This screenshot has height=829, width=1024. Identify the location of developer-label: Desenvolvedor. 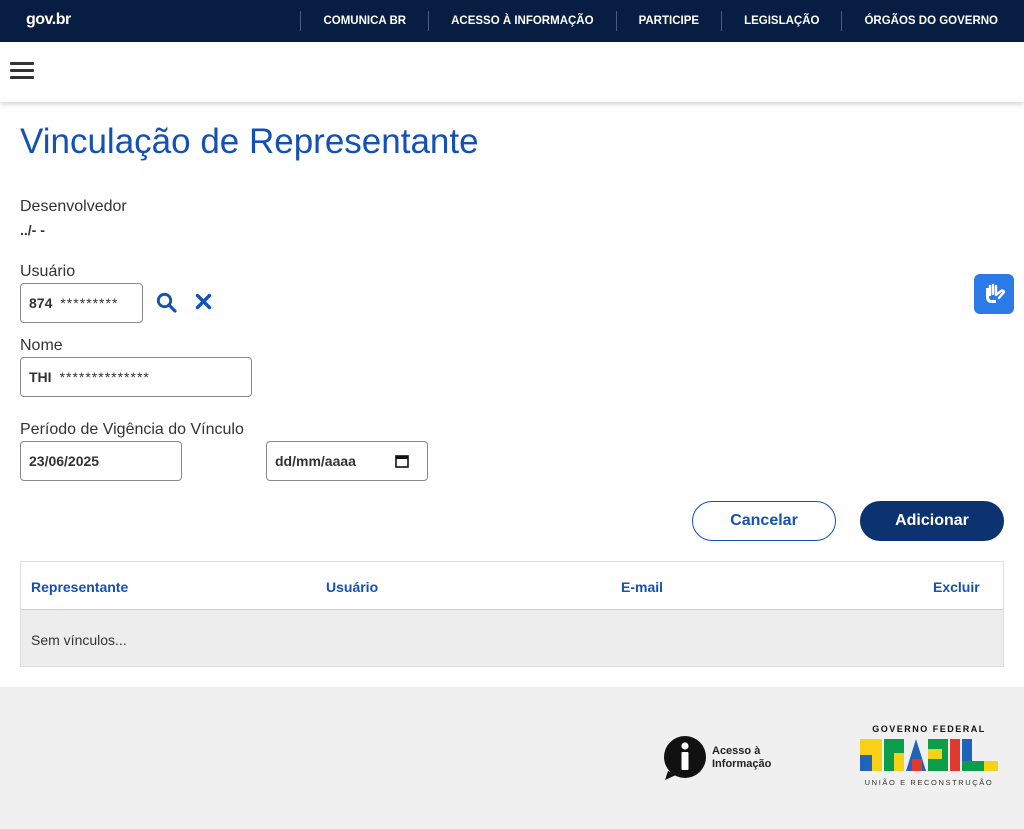
(73, 206).